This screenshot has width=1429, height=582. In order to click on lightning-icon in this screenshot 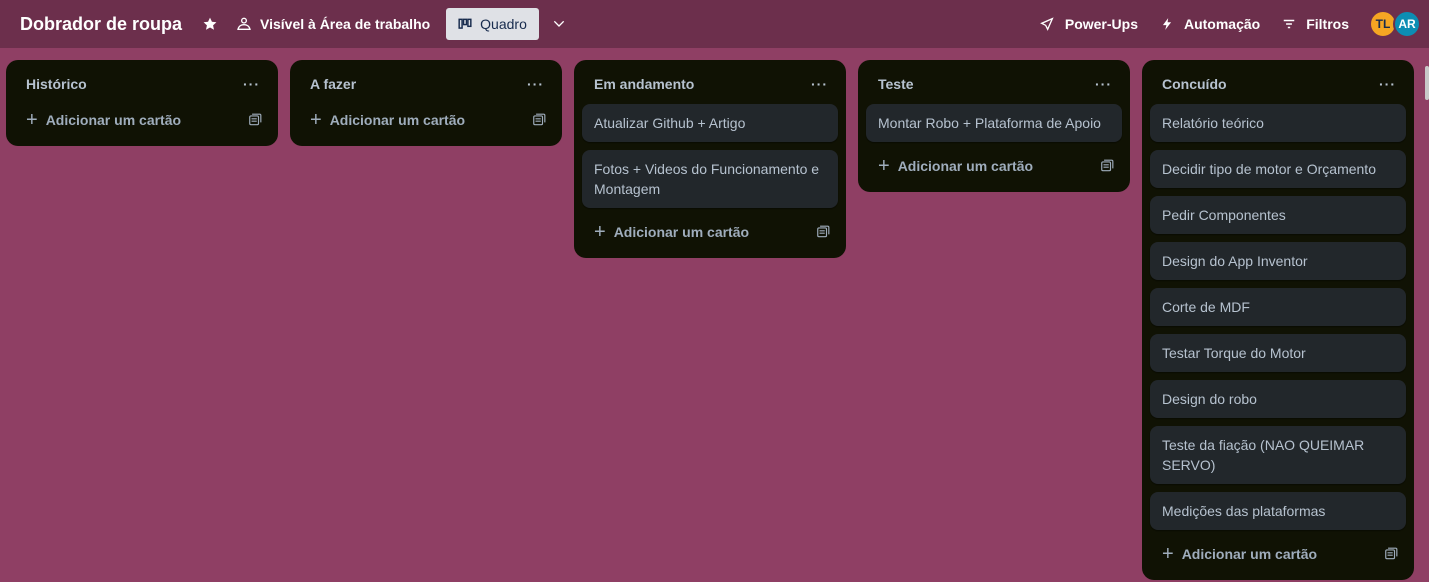, I will do `click(1167, 24)`.